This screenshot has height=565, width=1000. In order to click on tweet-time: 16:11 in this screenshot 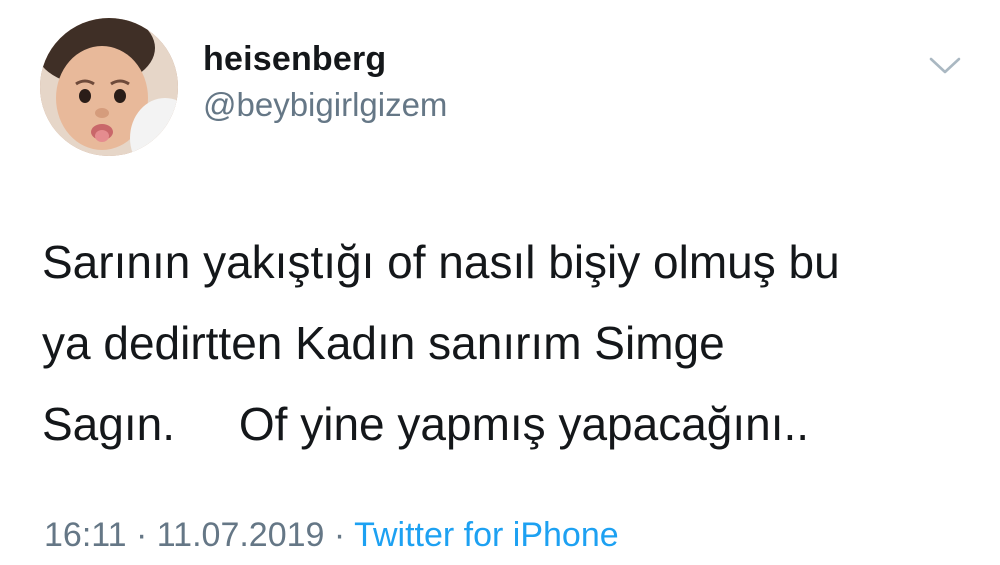, I will do `click(85, 535)`.